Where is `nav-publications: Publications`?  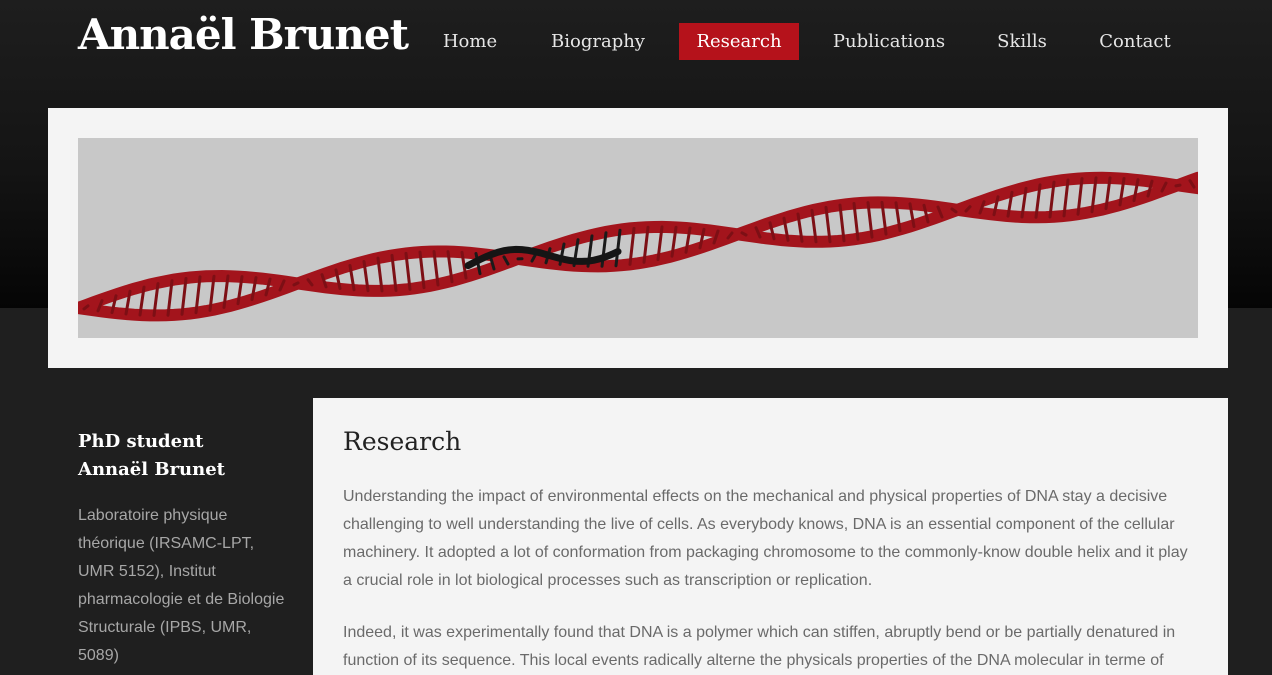 nav-publications: Publications is located at coordinates (889, 41).